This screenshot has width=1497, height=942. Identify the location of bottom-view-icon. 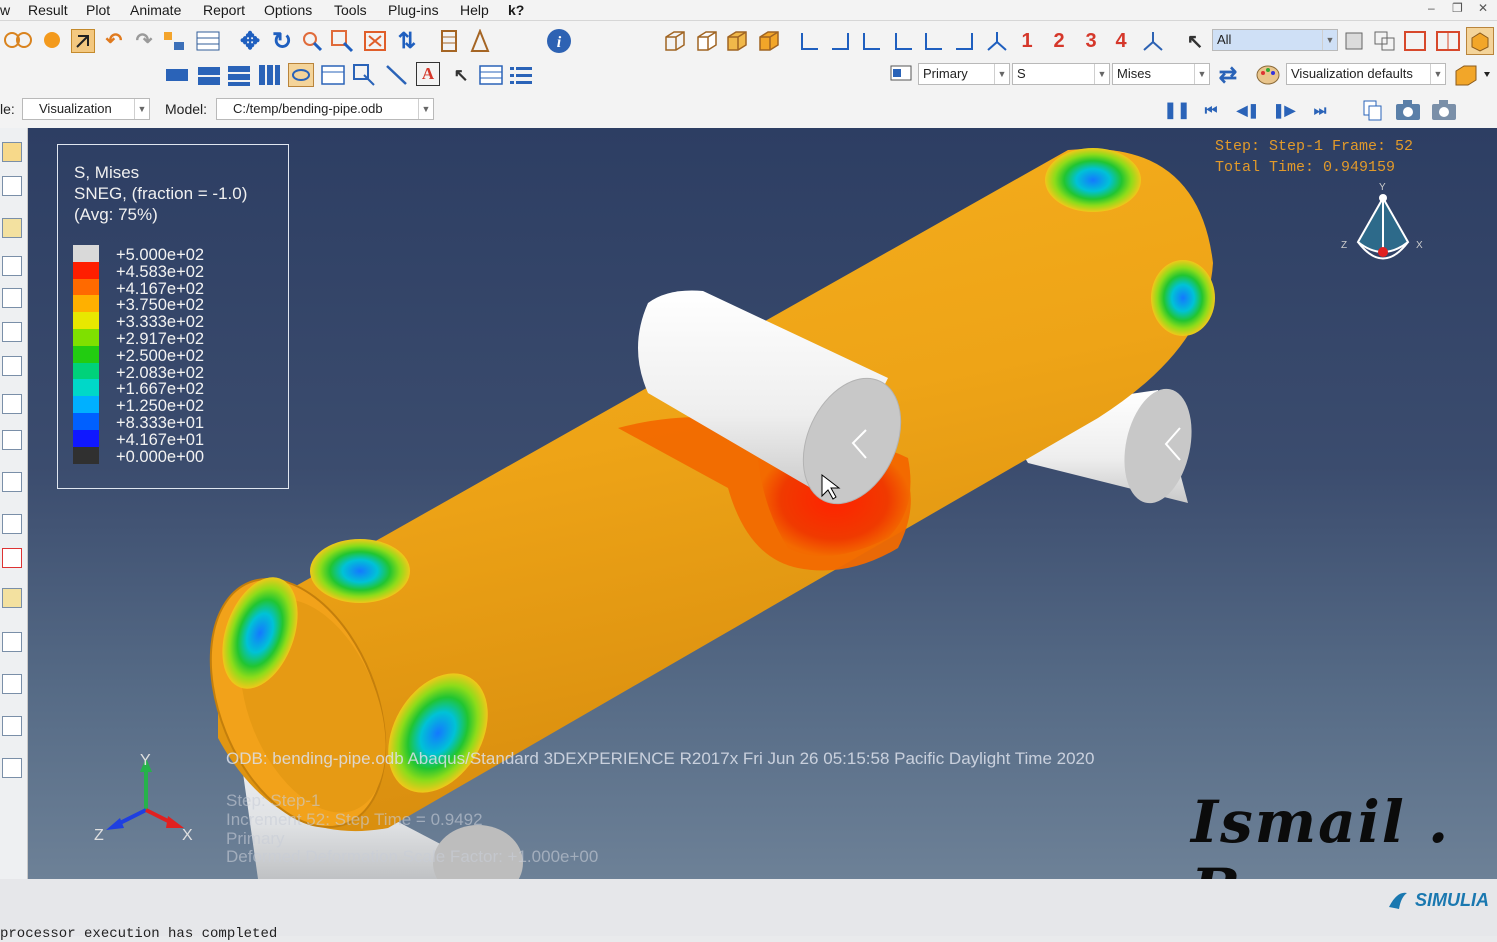
(905, 41).